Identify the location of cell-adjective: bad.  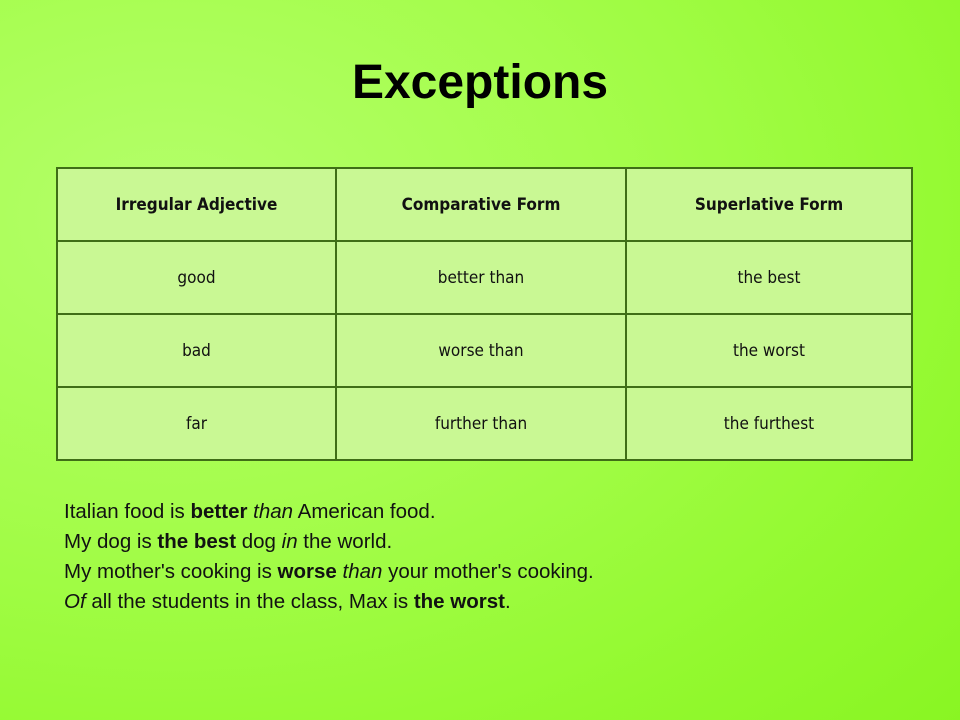
(196, 350).